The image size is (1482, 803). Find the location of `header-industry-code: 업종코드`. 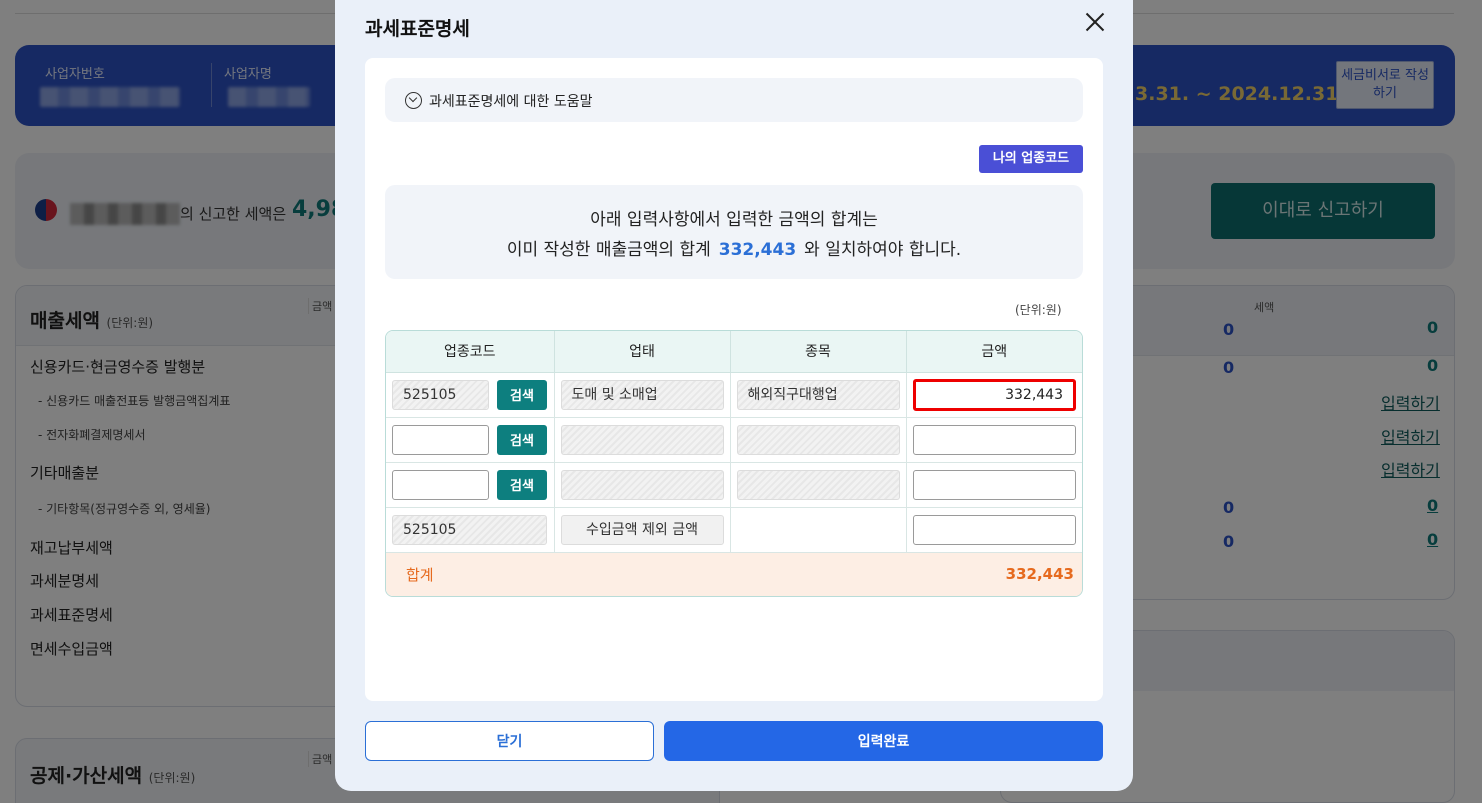

header-industry-code: 업종코드 is located at coordinates (470, 352).